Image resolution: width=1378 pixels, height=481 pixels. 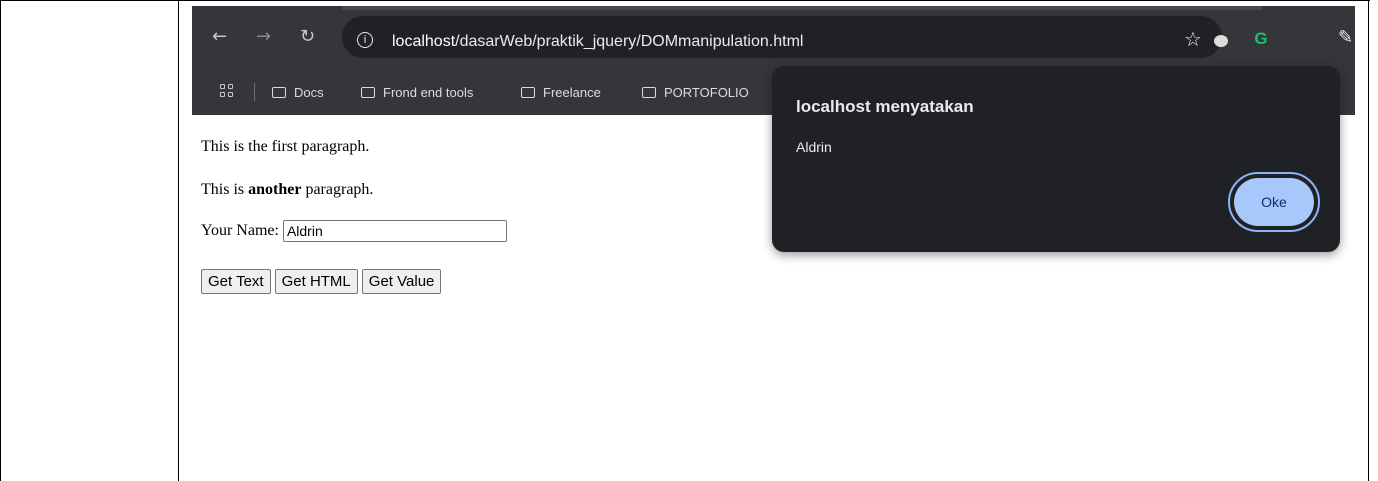 What do you see at coordinates (309, 92) in the screenshot?
I see `bookmark-label: Docs` at bounding box center [309, 92].